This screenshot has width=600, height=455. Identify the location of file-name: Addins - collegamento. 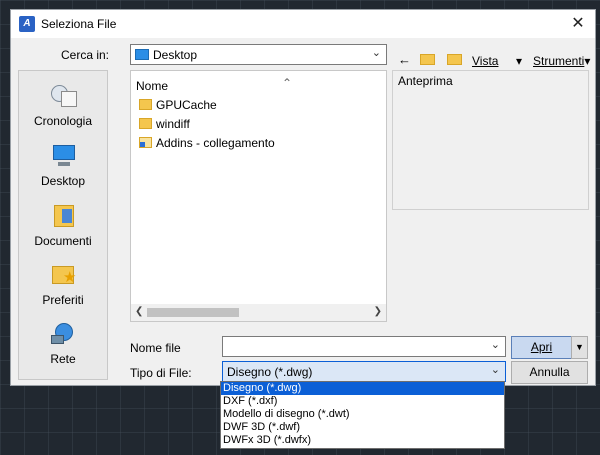
(215, 143).